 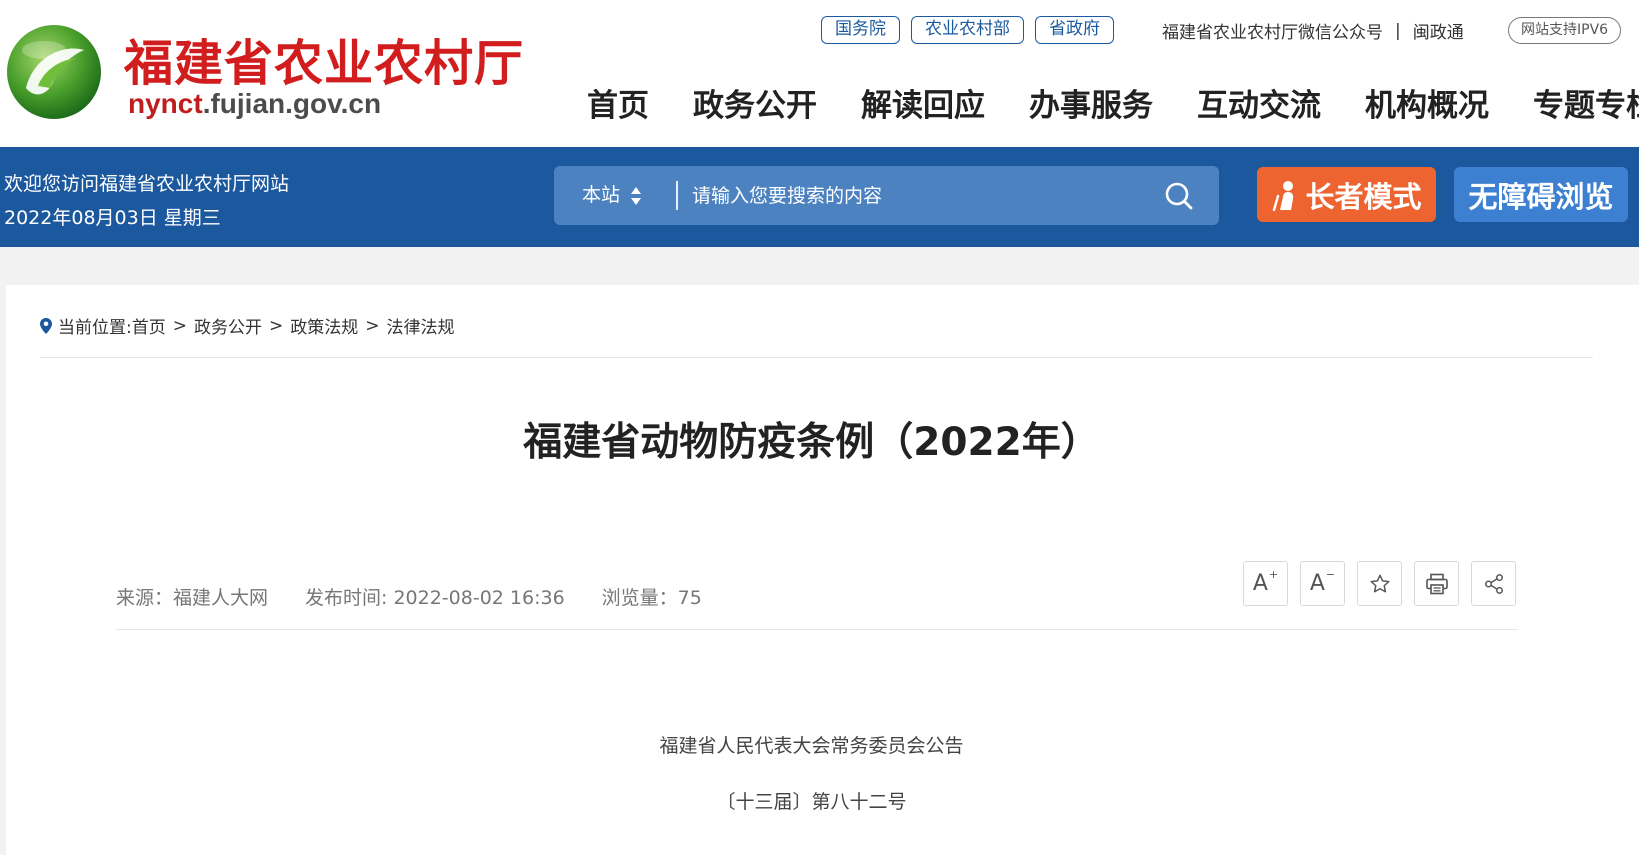 What do you see at coordinates (1179, 196) in the screenshot?
I see `search-icon` at bounding box center [1179, 196].